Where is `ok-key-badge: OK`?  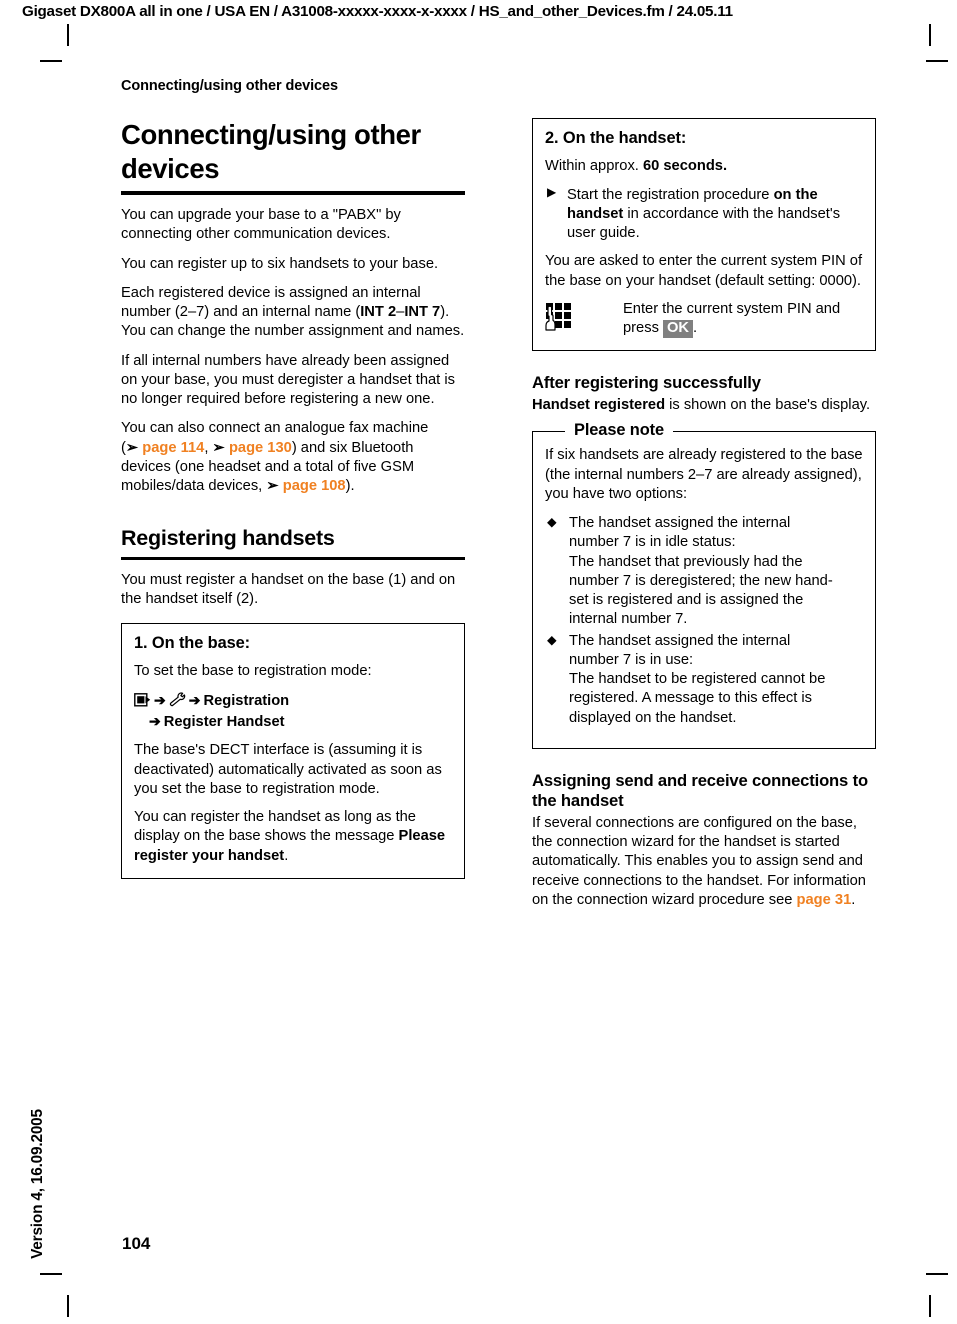
ok-key-badge: OK is located at coordinates (678, 329).